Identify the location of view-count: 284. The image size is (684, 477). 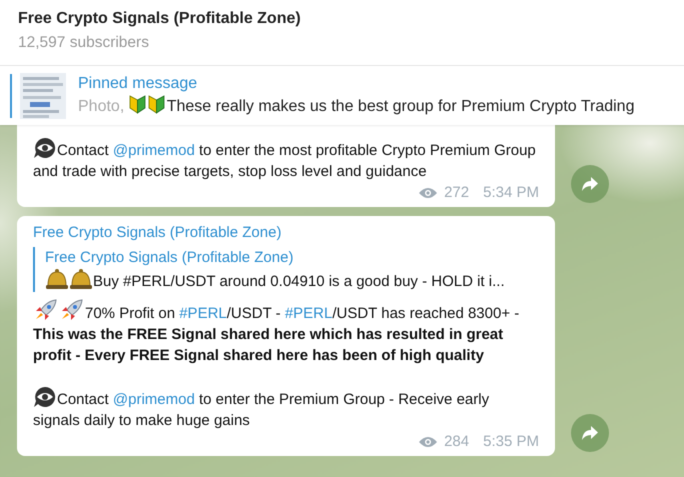
(457, 442).